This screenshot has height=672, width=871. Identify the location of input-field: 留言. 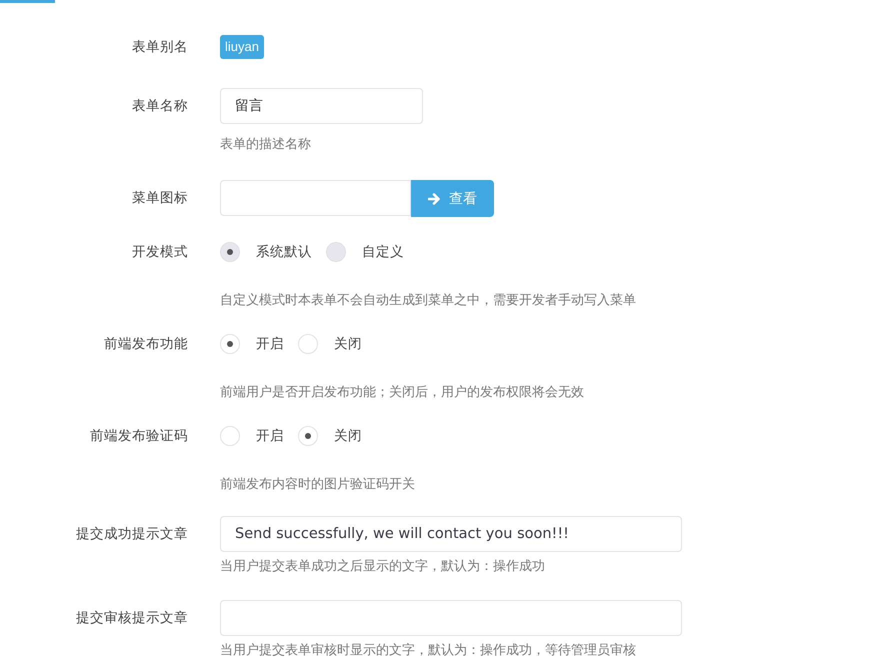
(321, 106).